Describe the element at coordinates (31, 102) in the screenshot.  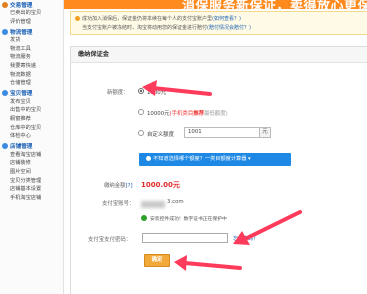
I see `sidebar-item: 发布宝贝` at that location.